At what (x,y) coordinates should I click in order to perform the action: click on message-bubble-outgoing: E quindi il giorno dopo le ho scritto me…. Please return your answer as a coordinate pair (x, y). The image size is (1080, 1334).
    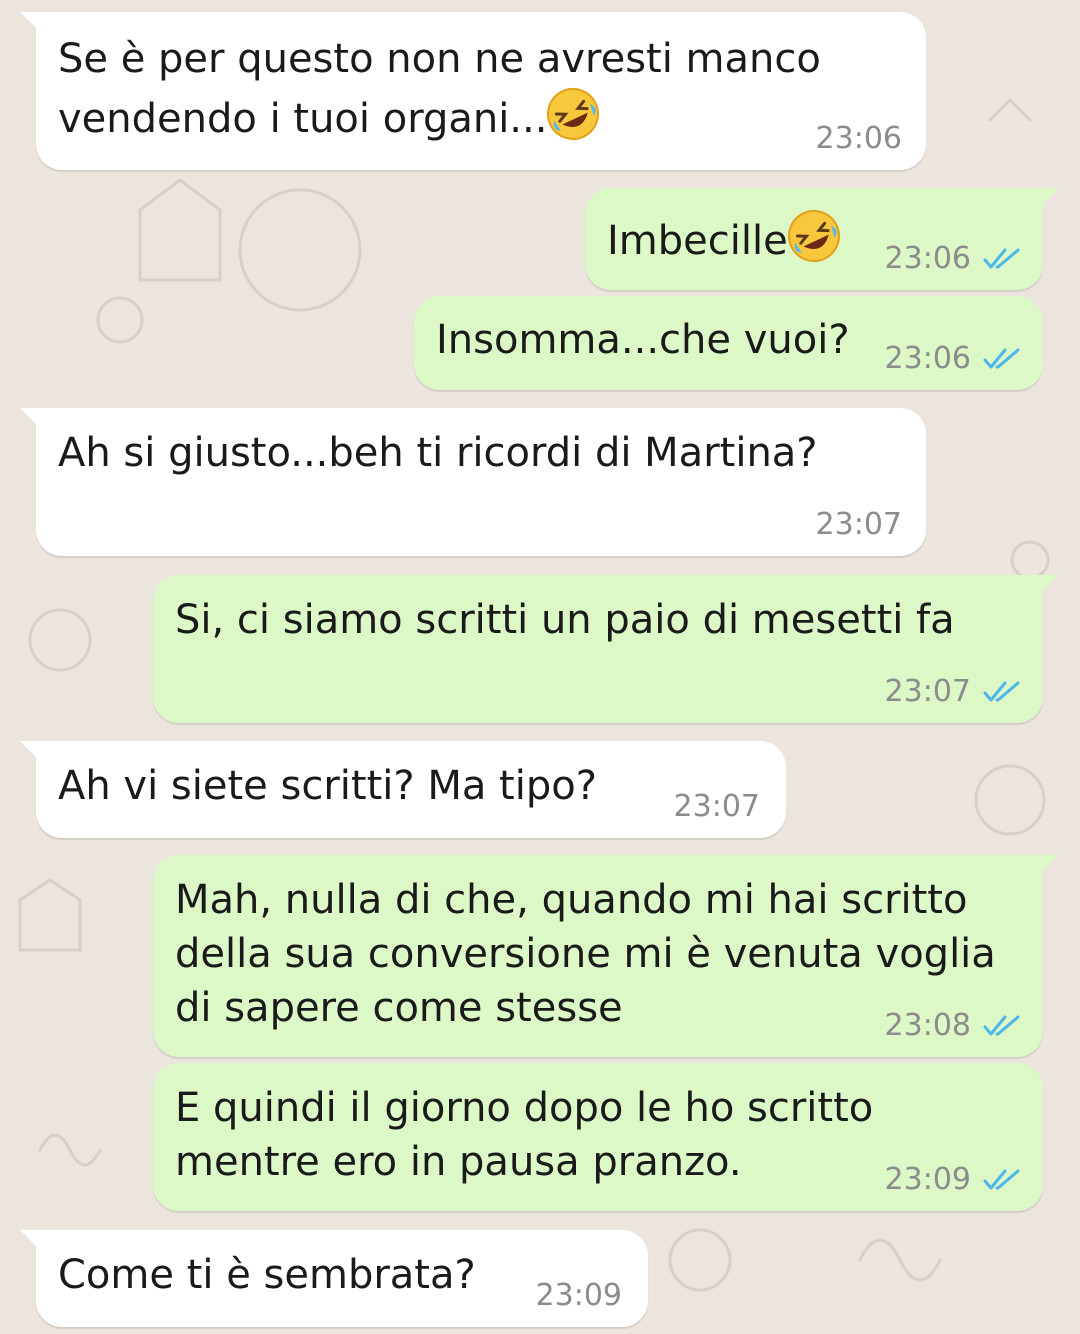
    Looking at the image, I should click on (598, 1137).